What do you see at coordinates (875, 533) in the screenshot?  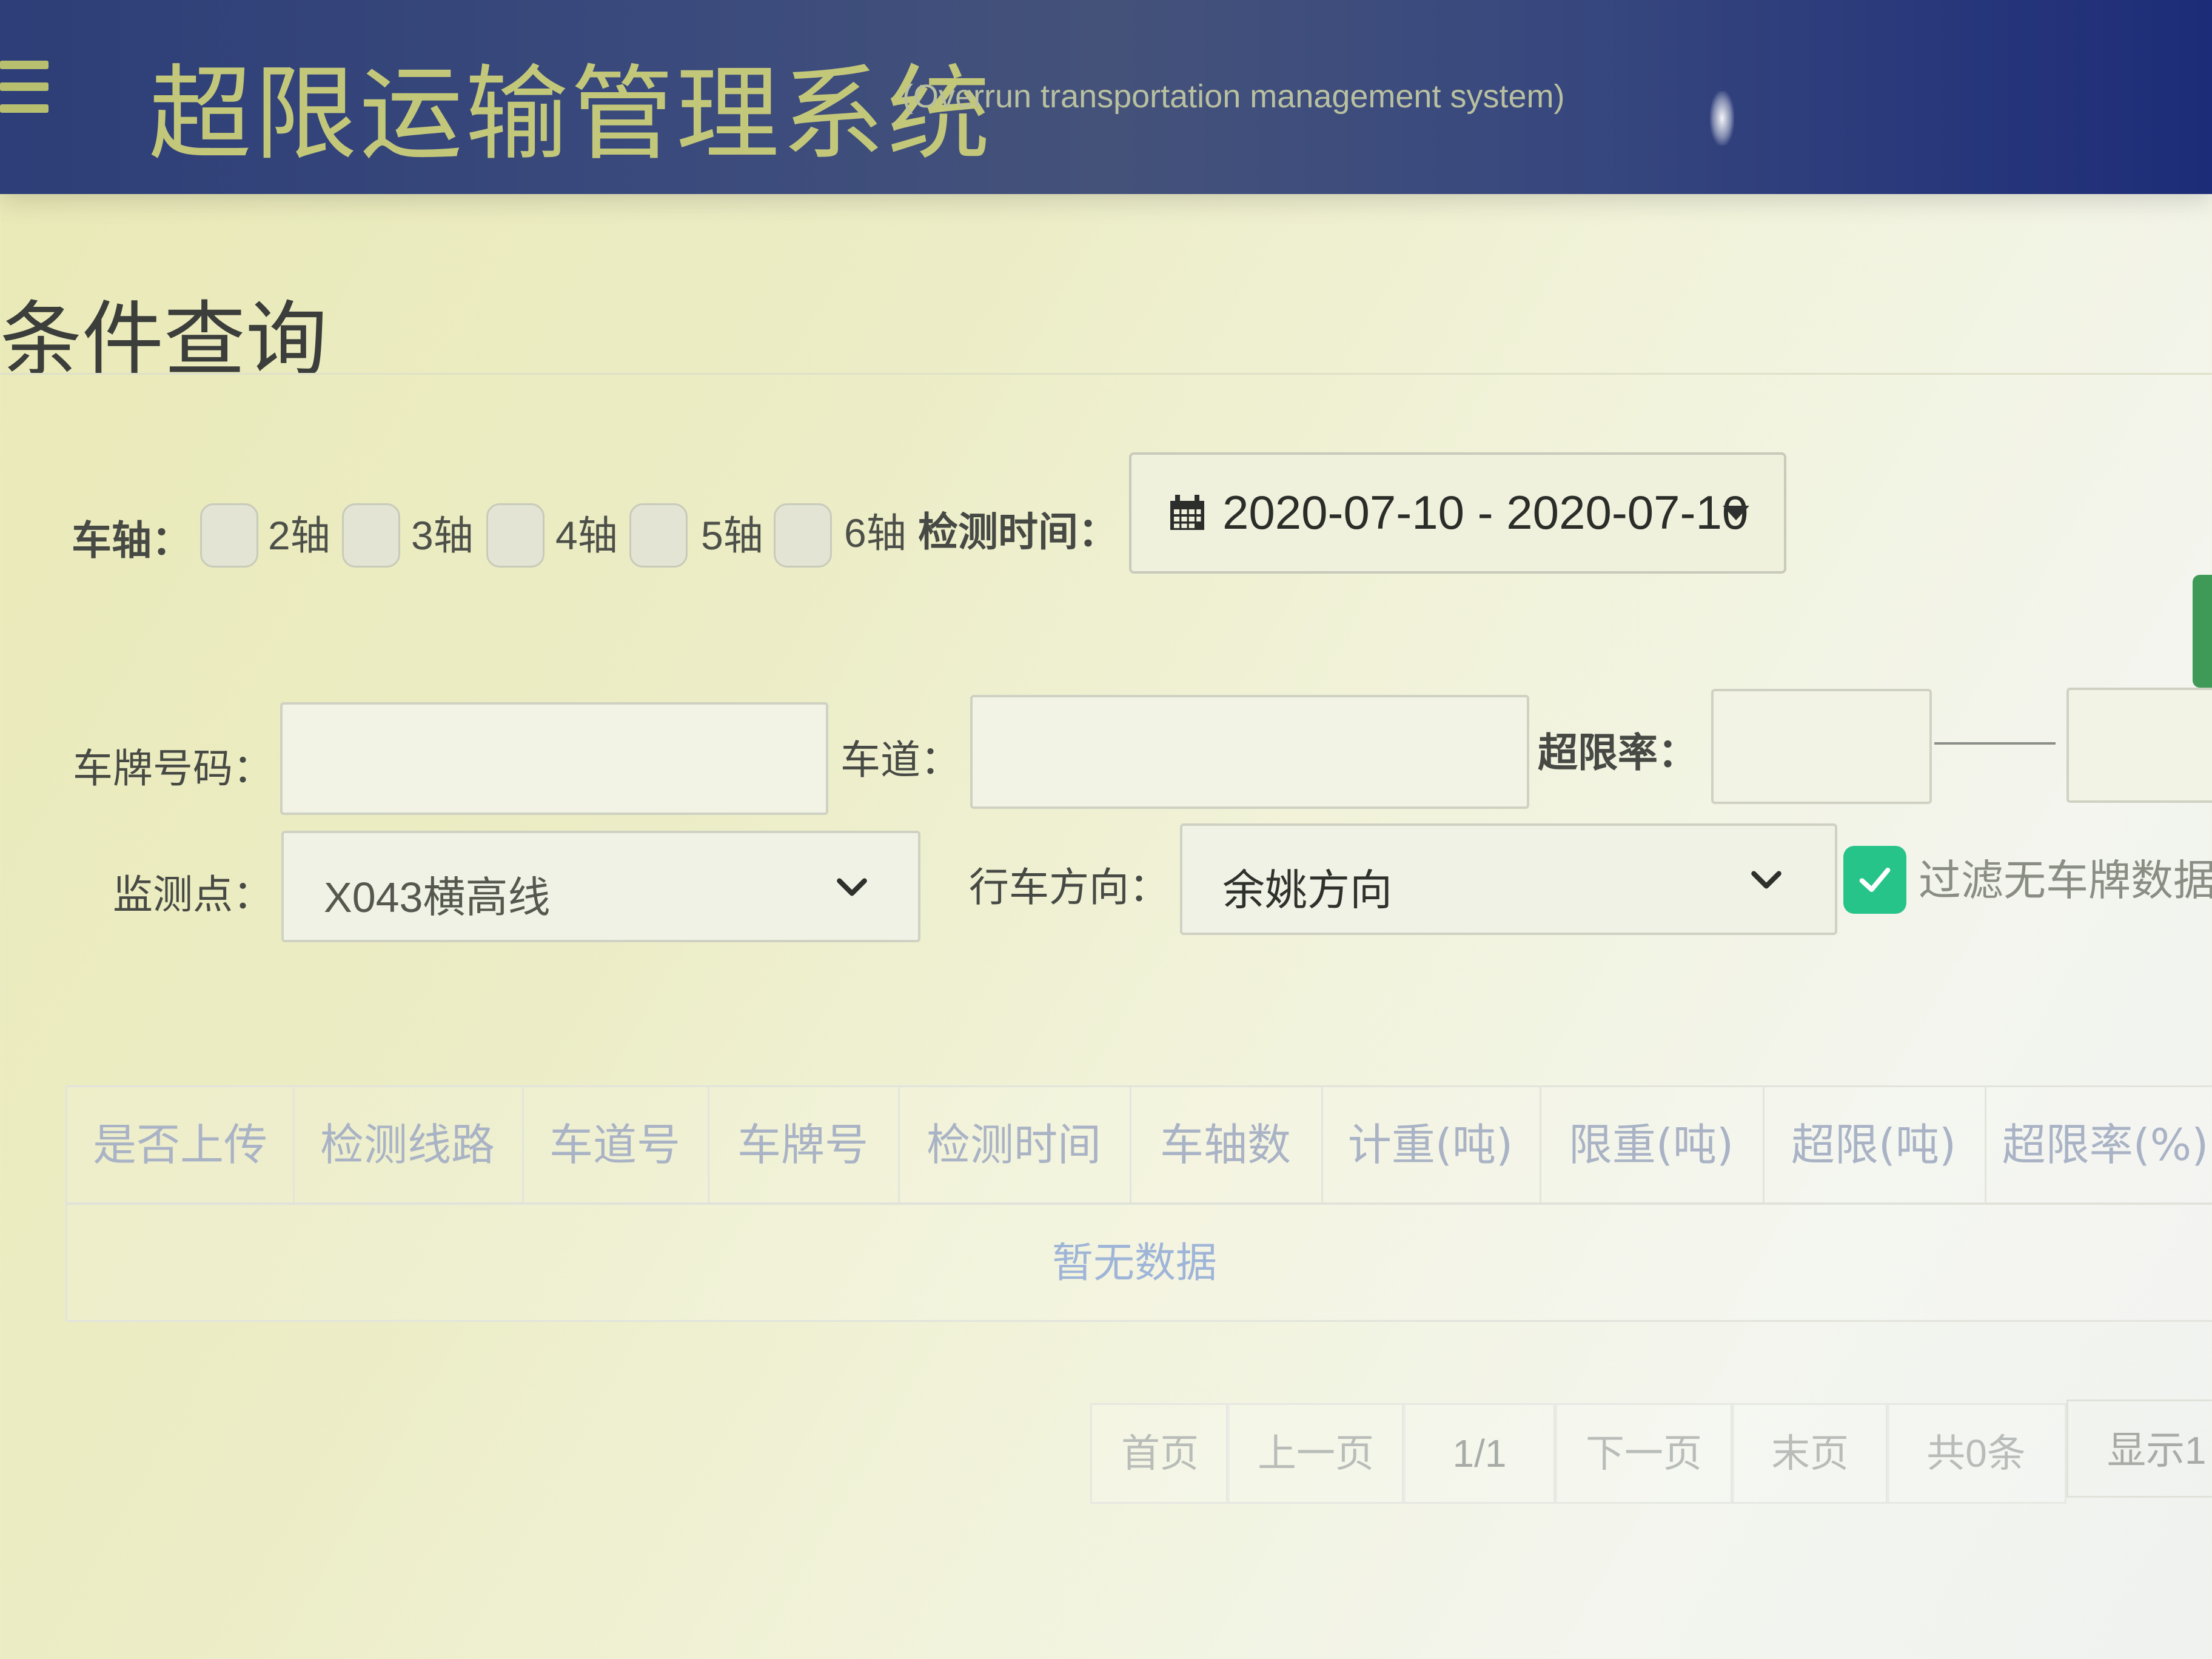 I see `axle-option-label-6: 6轴` at bounding box center [875, 533].